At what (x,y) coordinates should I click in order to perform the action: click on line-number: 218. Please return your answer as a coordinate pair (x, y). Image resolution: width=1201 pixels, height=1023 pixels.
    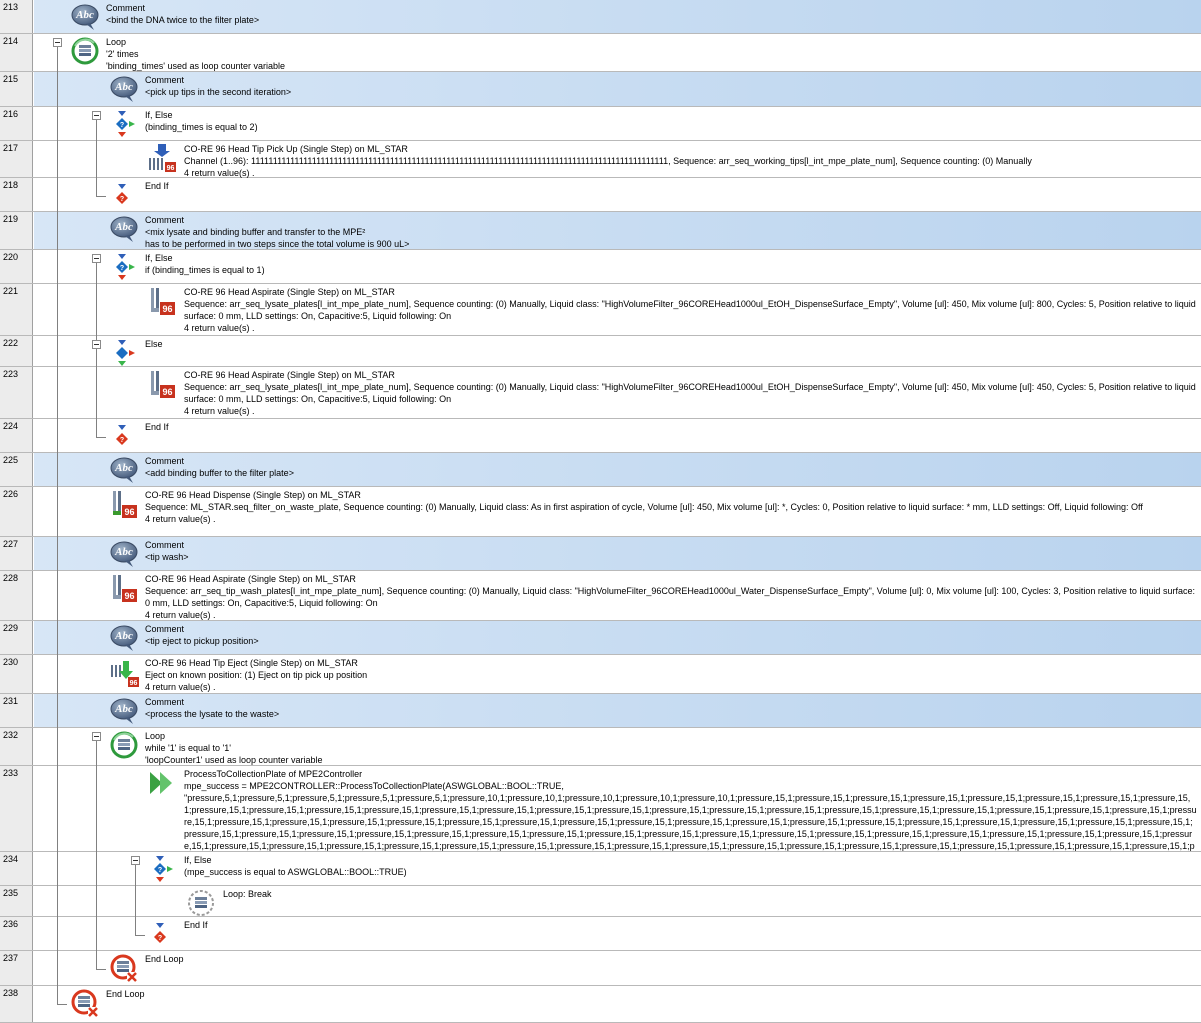
    Looking at the image, I should click on (16, 194).